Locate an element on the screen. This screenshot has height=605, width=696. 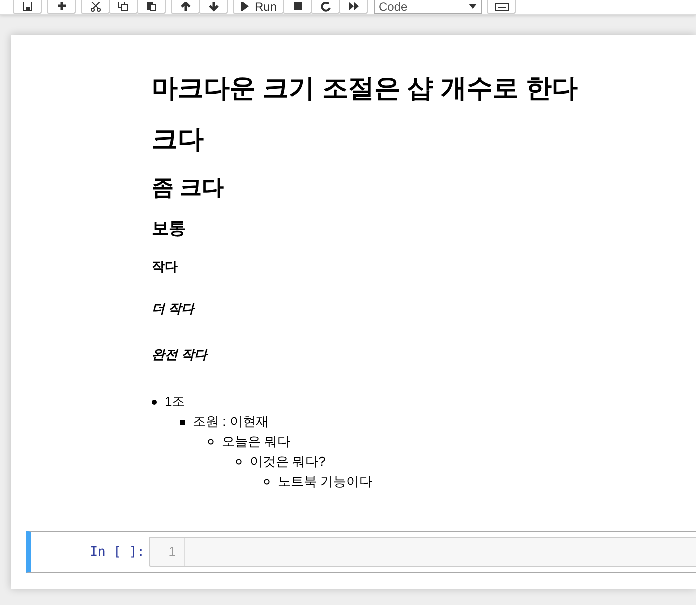
stop-icon is located at coordinates (298, 7).